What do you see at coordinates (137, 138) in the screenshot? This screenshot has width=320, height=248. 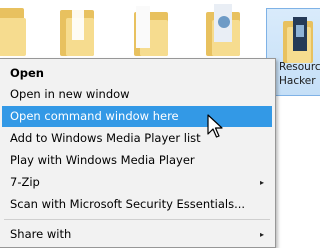 I see `menu-item-add-to-wmp-list: Add to Windows Media Player list` at bounding box center [137, 138].